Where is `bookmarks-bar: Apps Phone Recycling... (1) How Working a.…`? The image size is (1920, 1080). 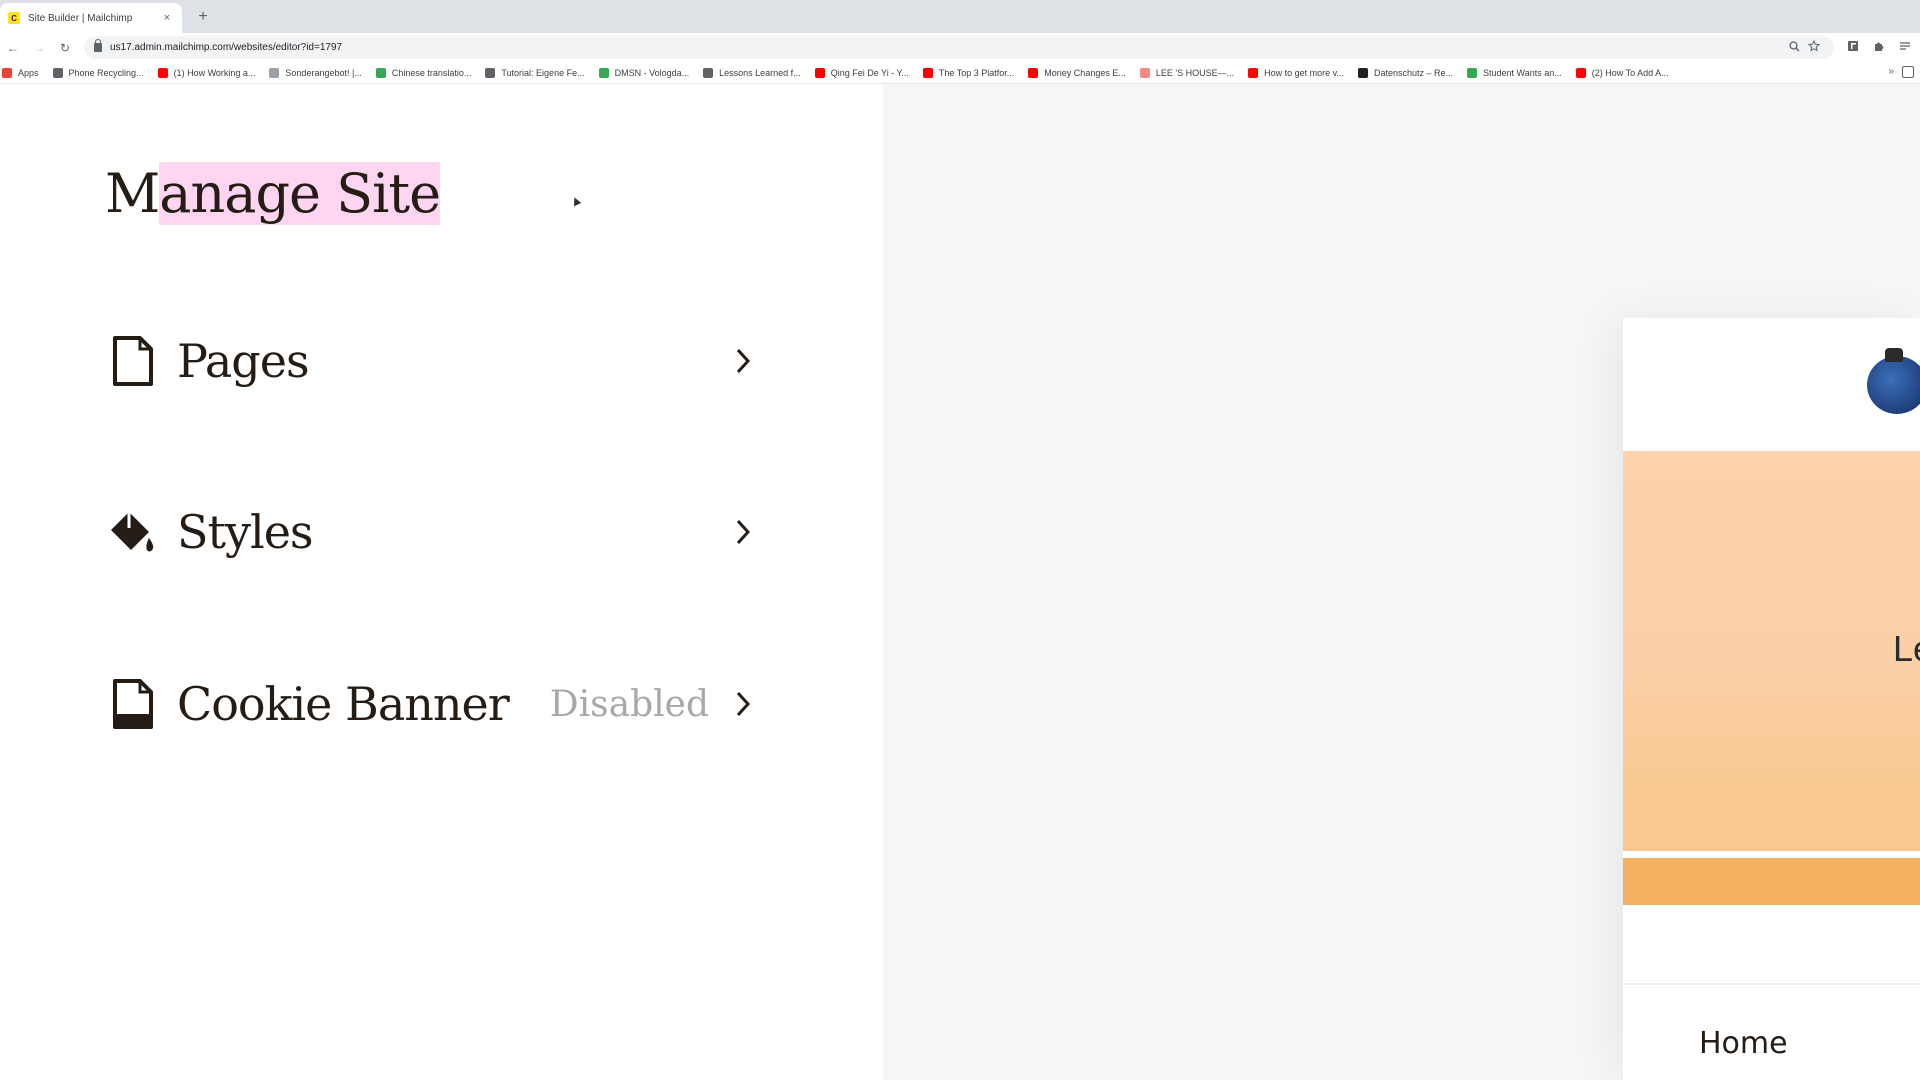
bookmarks-bar: Apps Phone Recycling... (1) How Working a.… is located at coordinates (960, 73).